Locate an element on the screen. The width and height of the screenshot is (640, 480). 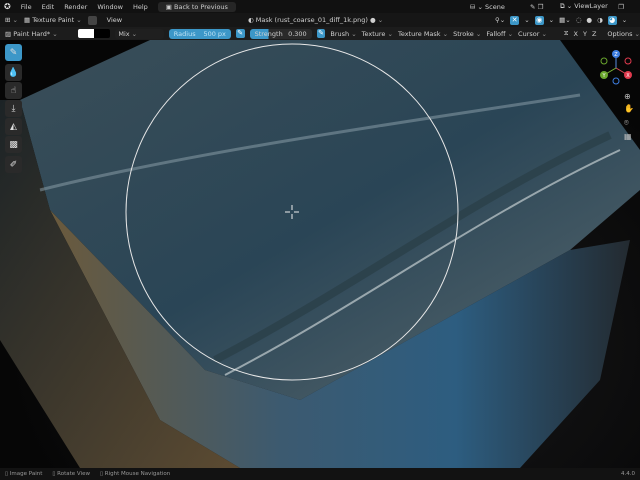
cursor-menu: Cursor is located at coordinates (532, 34).